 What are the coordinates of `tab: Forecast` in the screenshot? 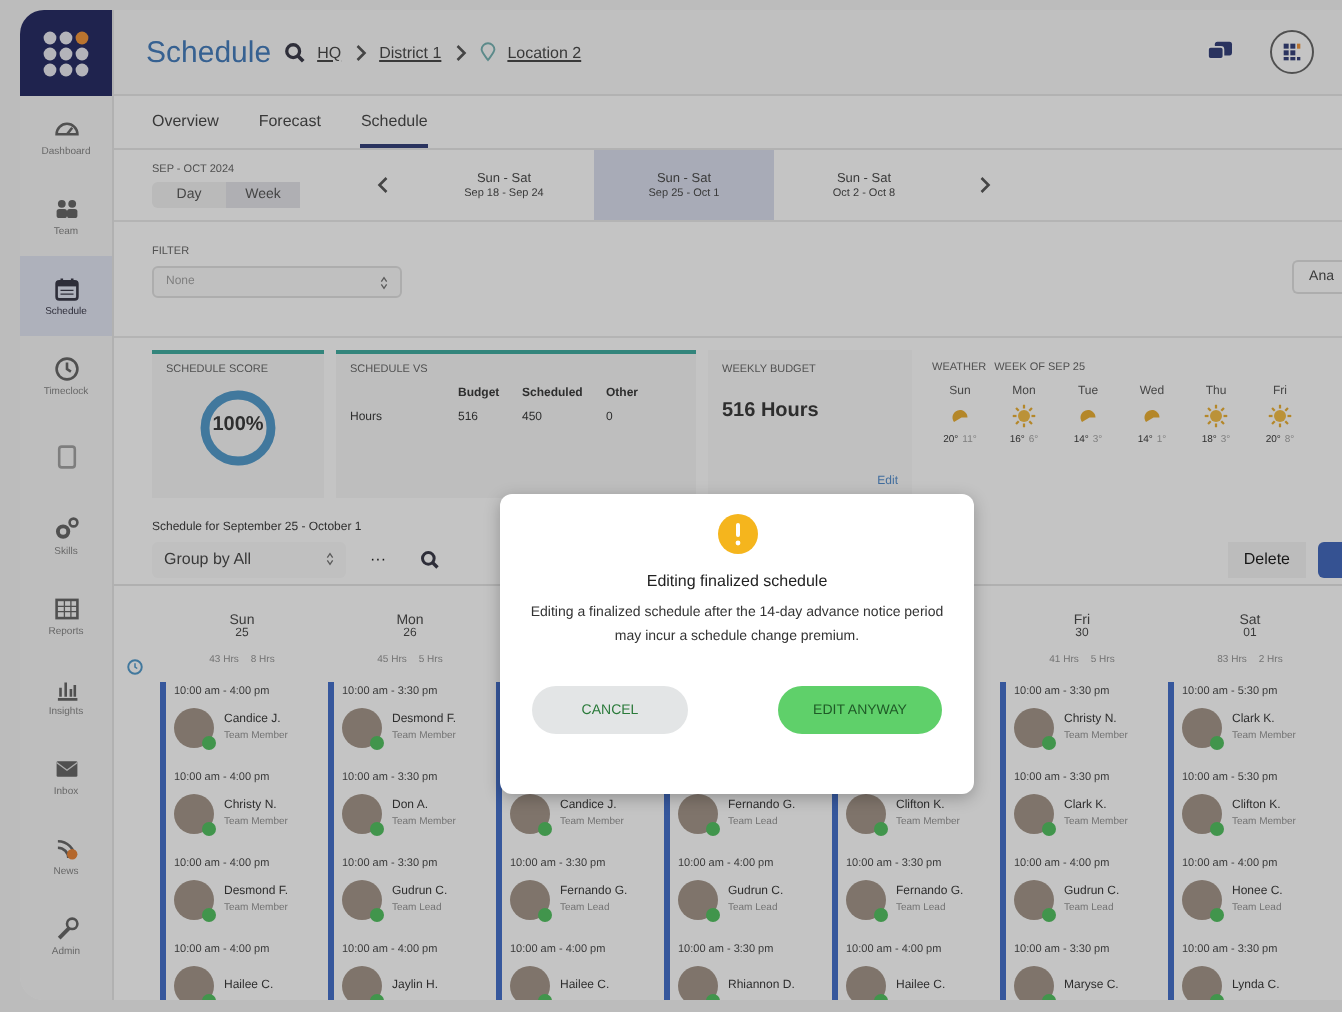 It's located at (289, 130).